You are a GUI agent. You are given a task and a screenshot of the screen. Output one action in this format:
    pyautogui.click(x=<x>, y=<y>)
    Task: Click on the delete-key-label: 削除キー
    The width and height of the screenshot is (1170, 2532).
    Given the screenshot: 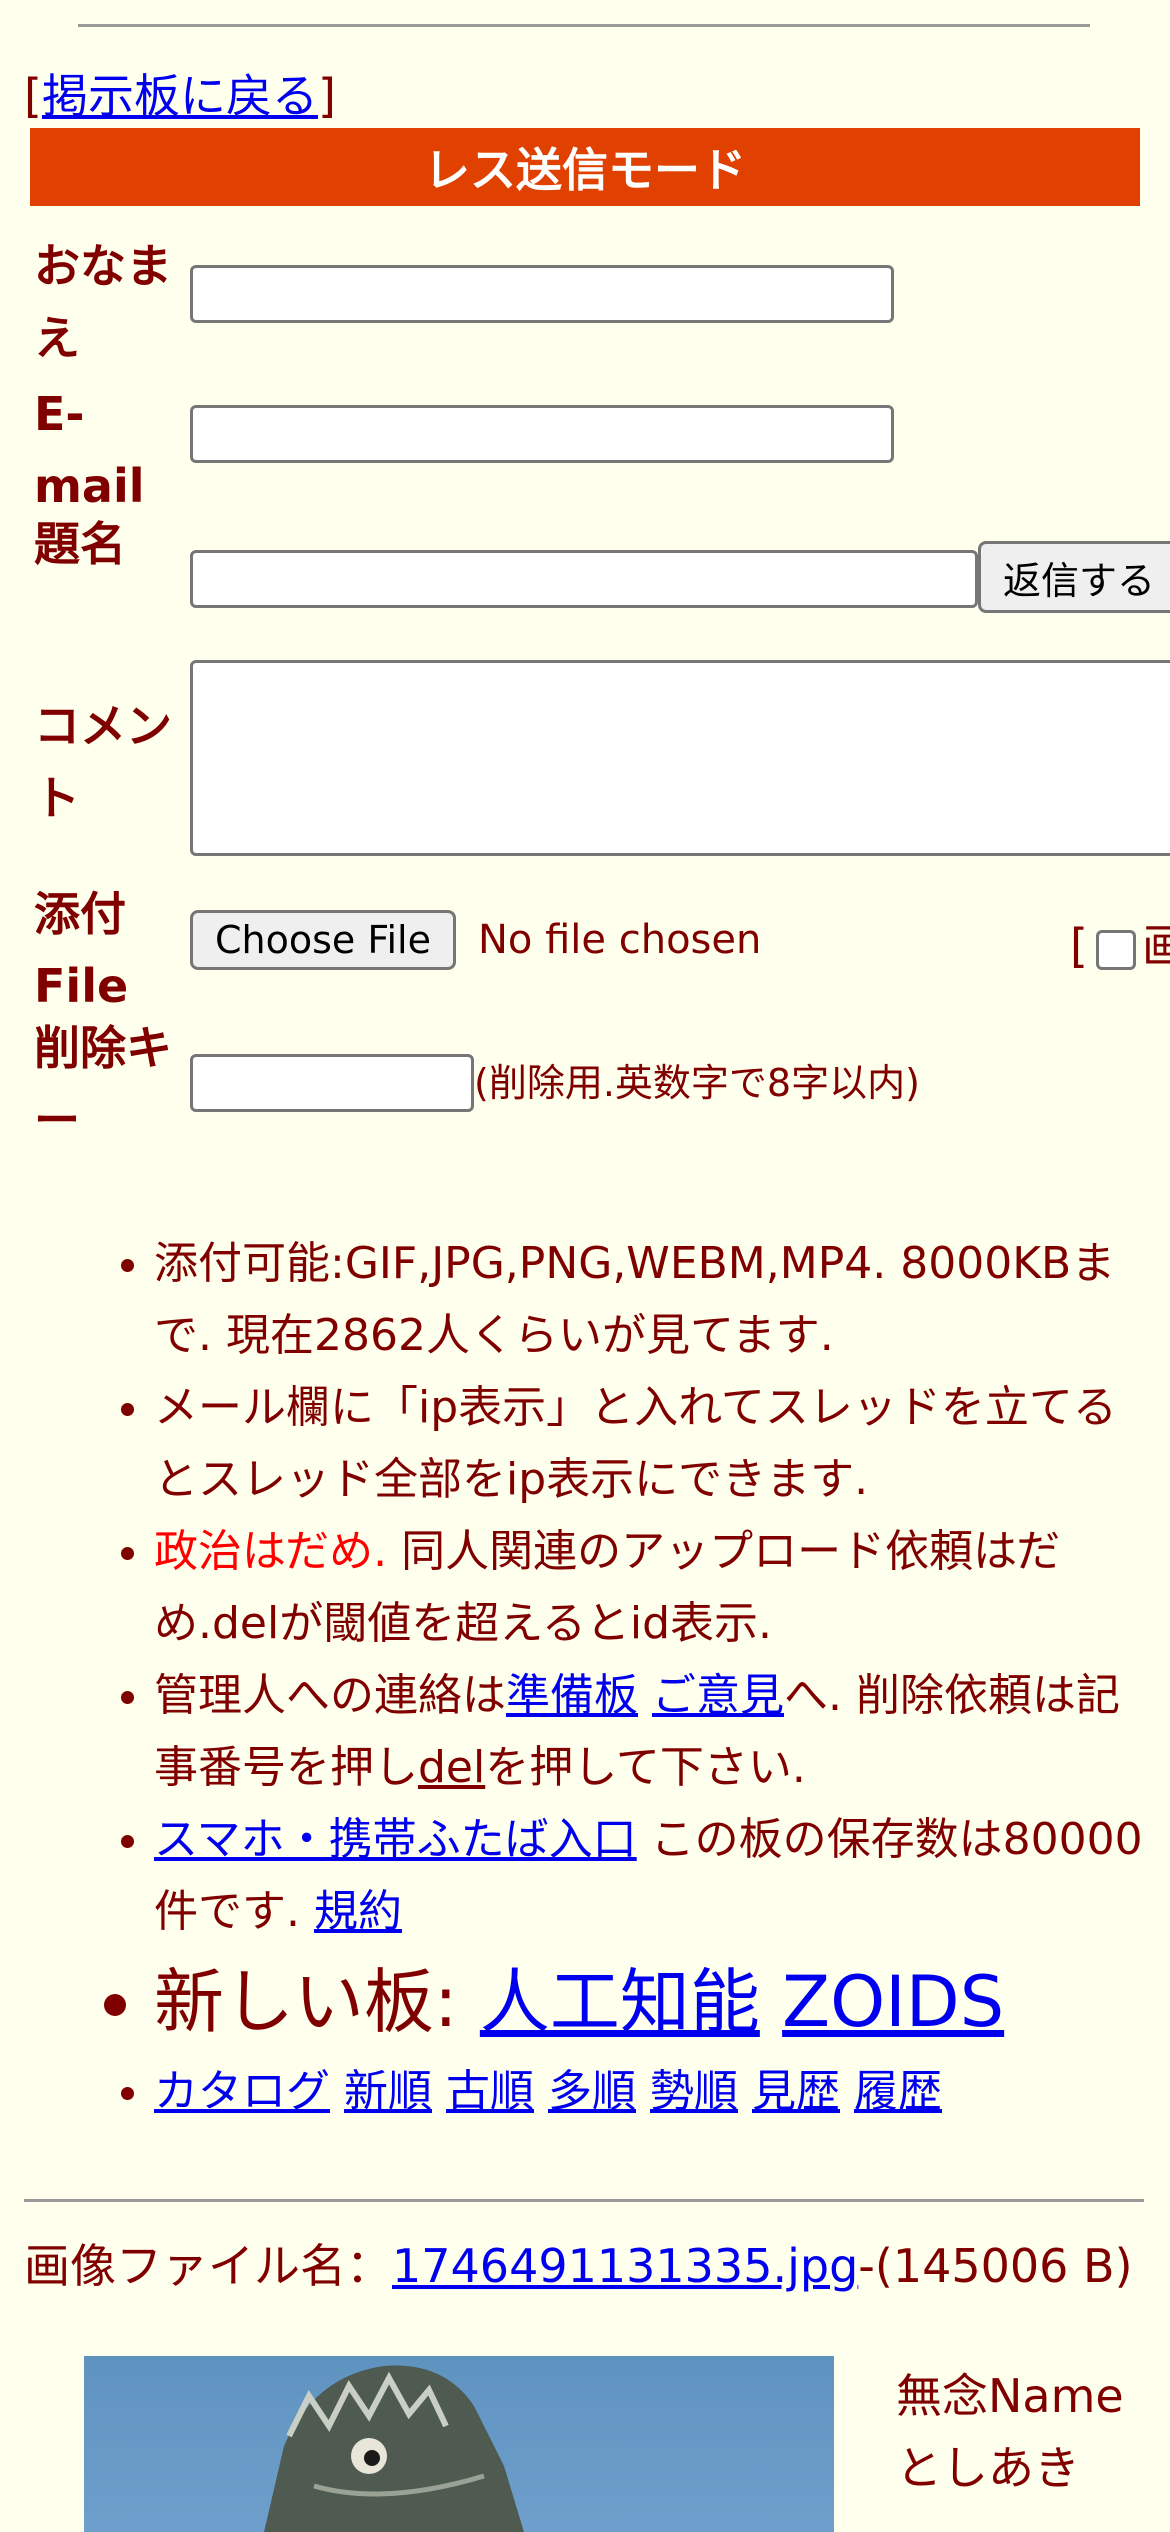 What is the action you would take?
    pyautogui.click(x=103, y=1084)
    